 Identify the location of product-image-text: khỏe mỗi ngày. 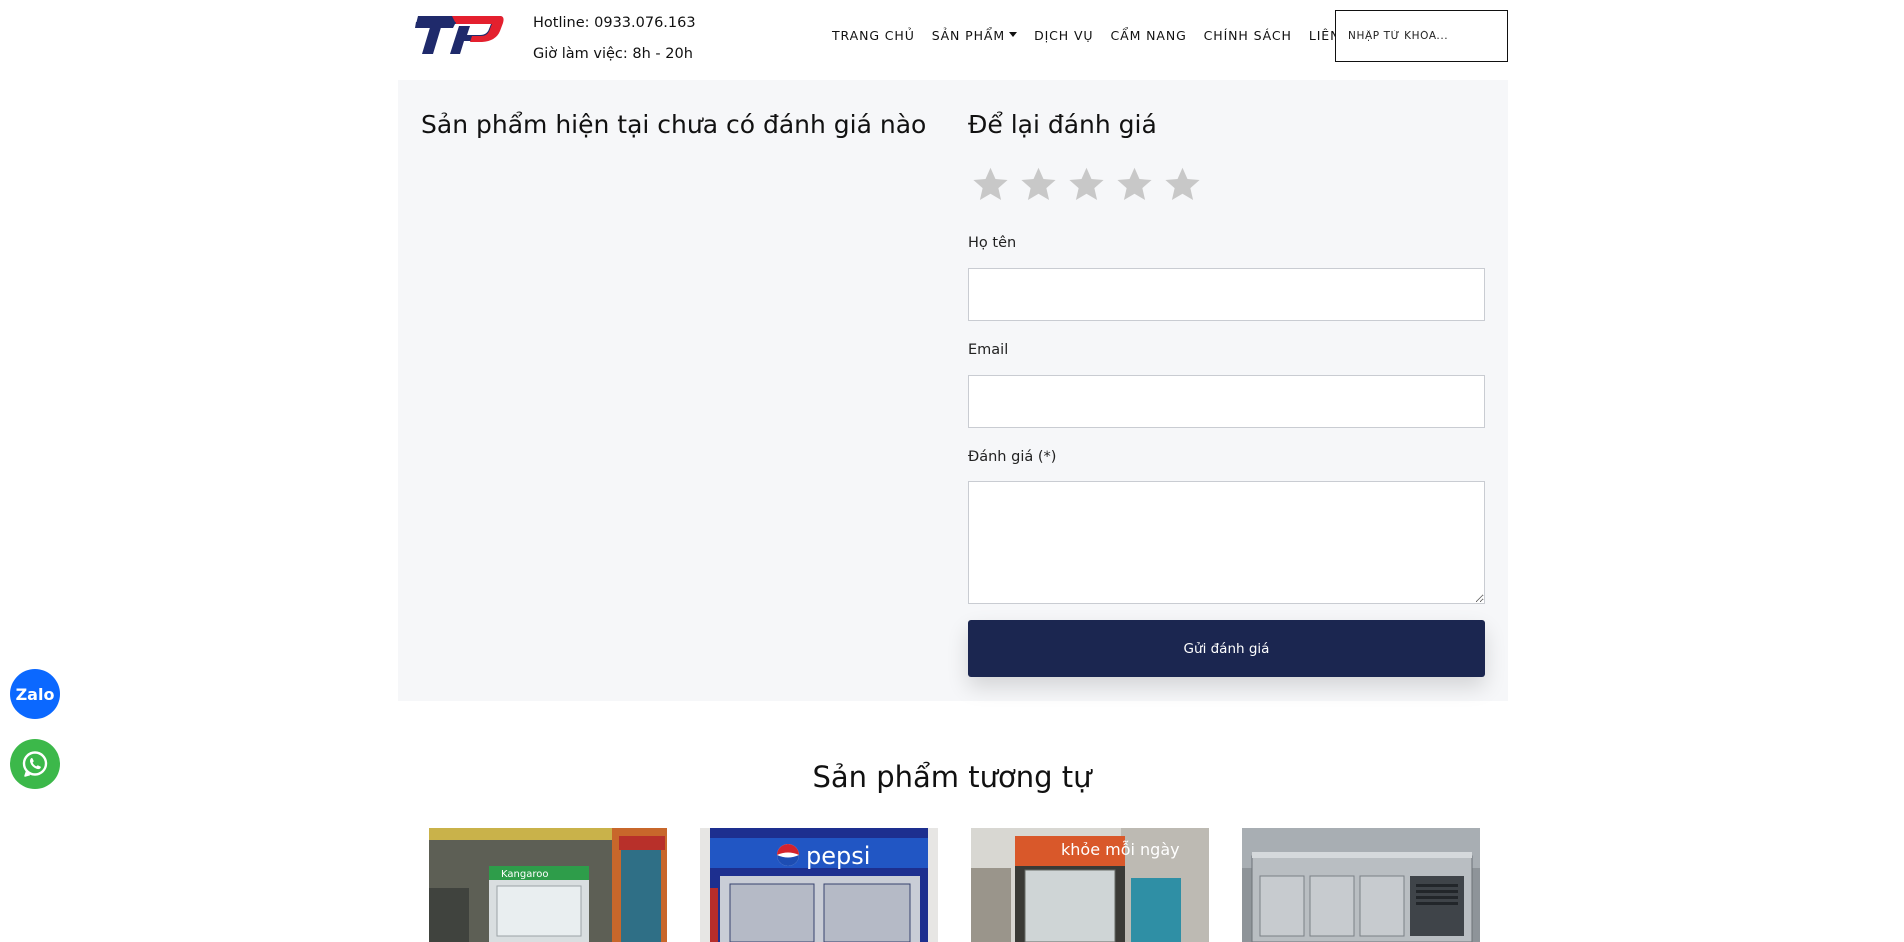
(1120, 849).